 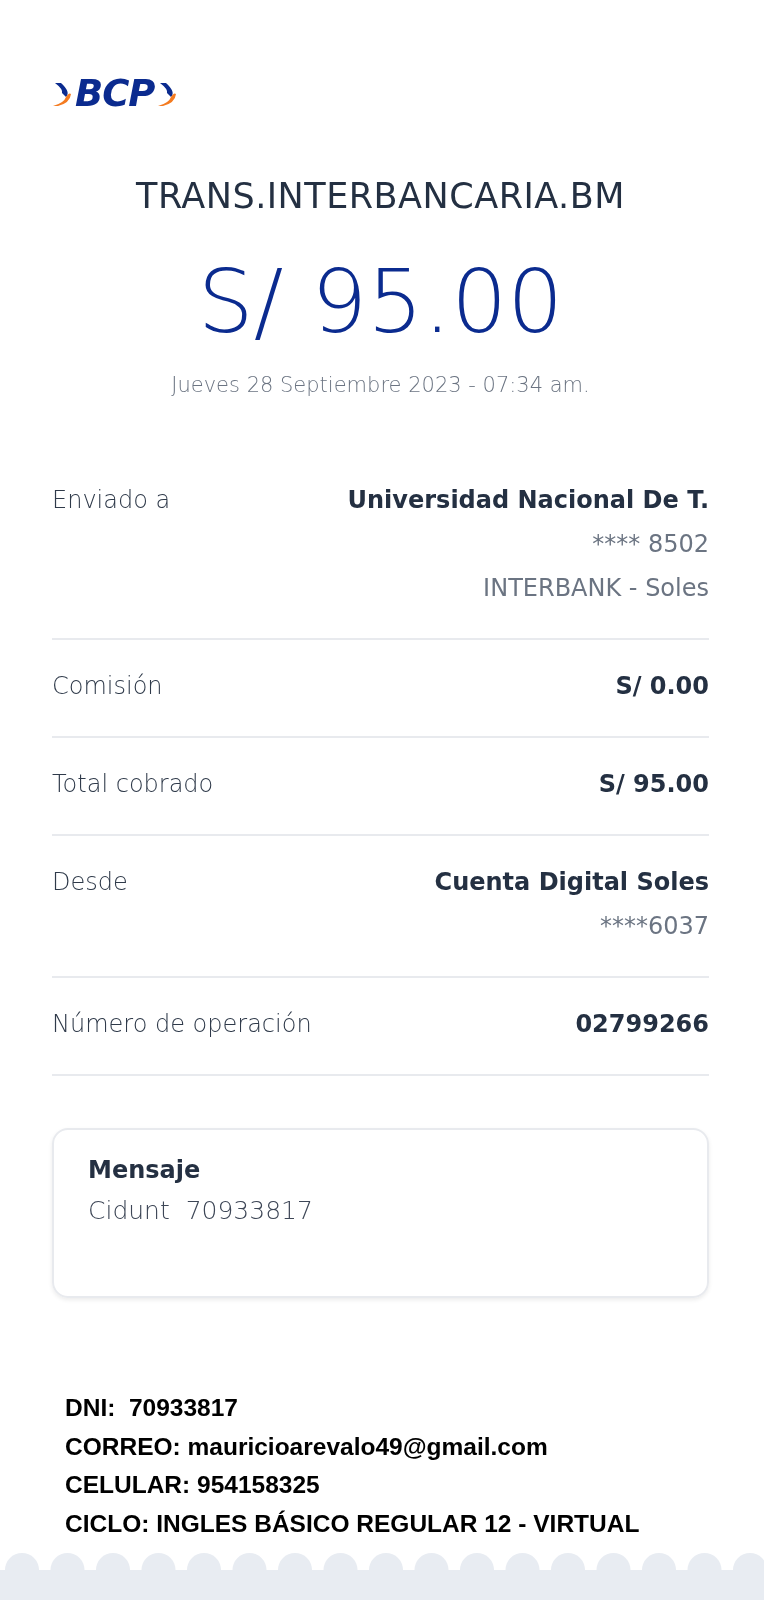 What do you see at coordinates (133, 784) in the screenshot?
I see `detail-label: Total cobrado` at bounding box center [133, 784].